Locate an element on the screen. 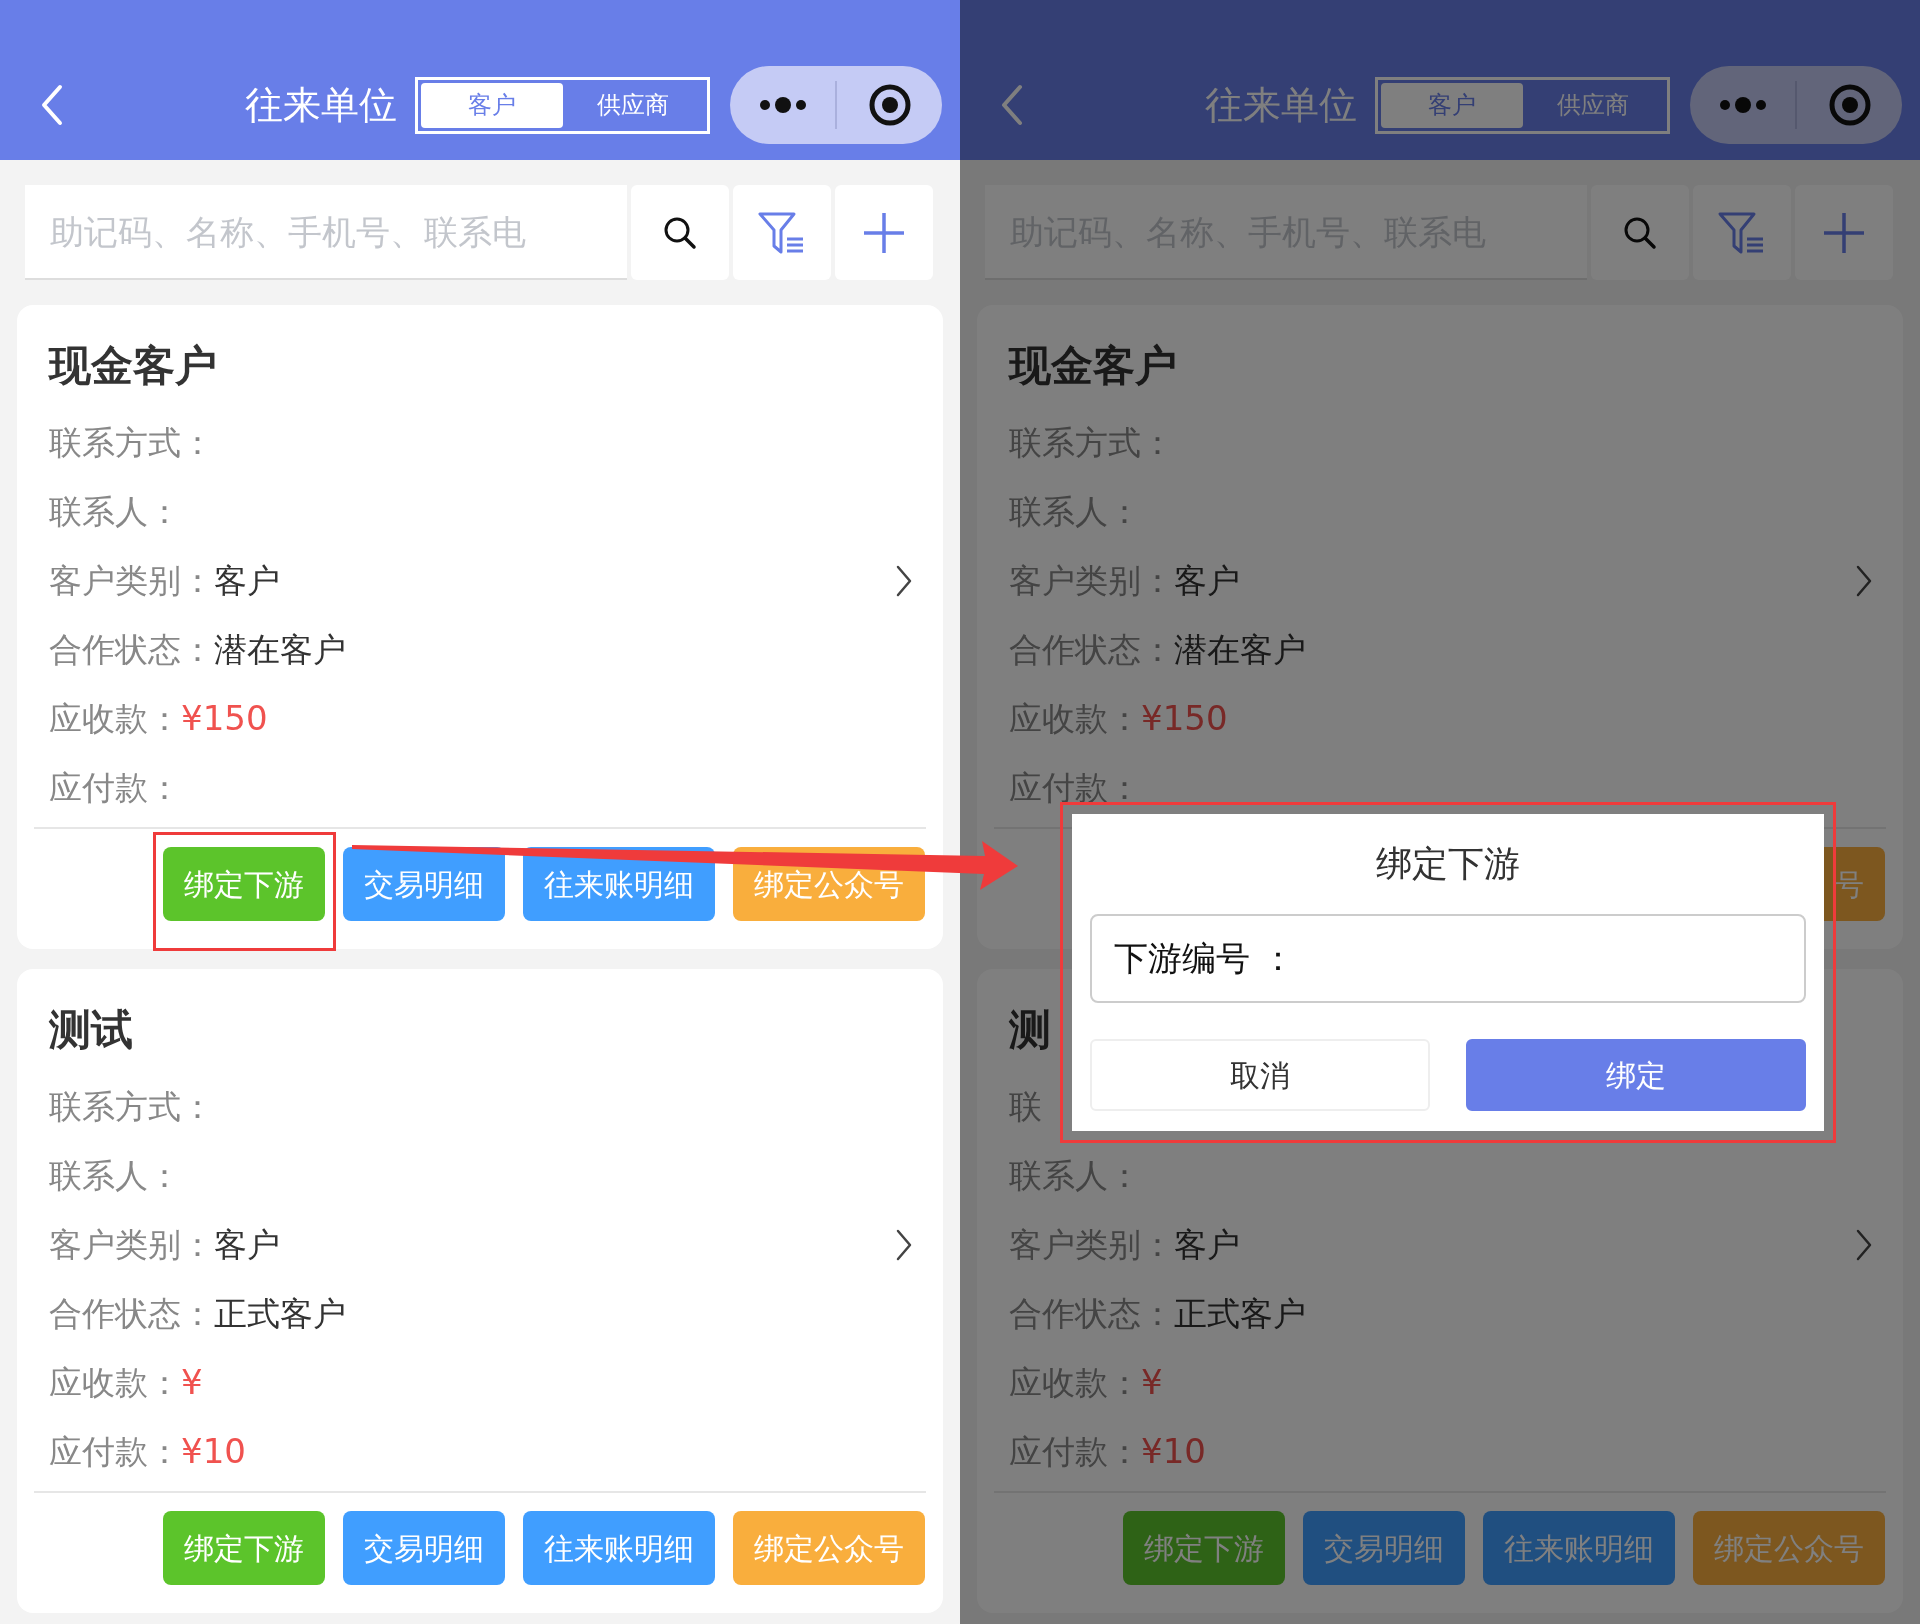  field-label: 联 is located at coordinates (1025, 1106).